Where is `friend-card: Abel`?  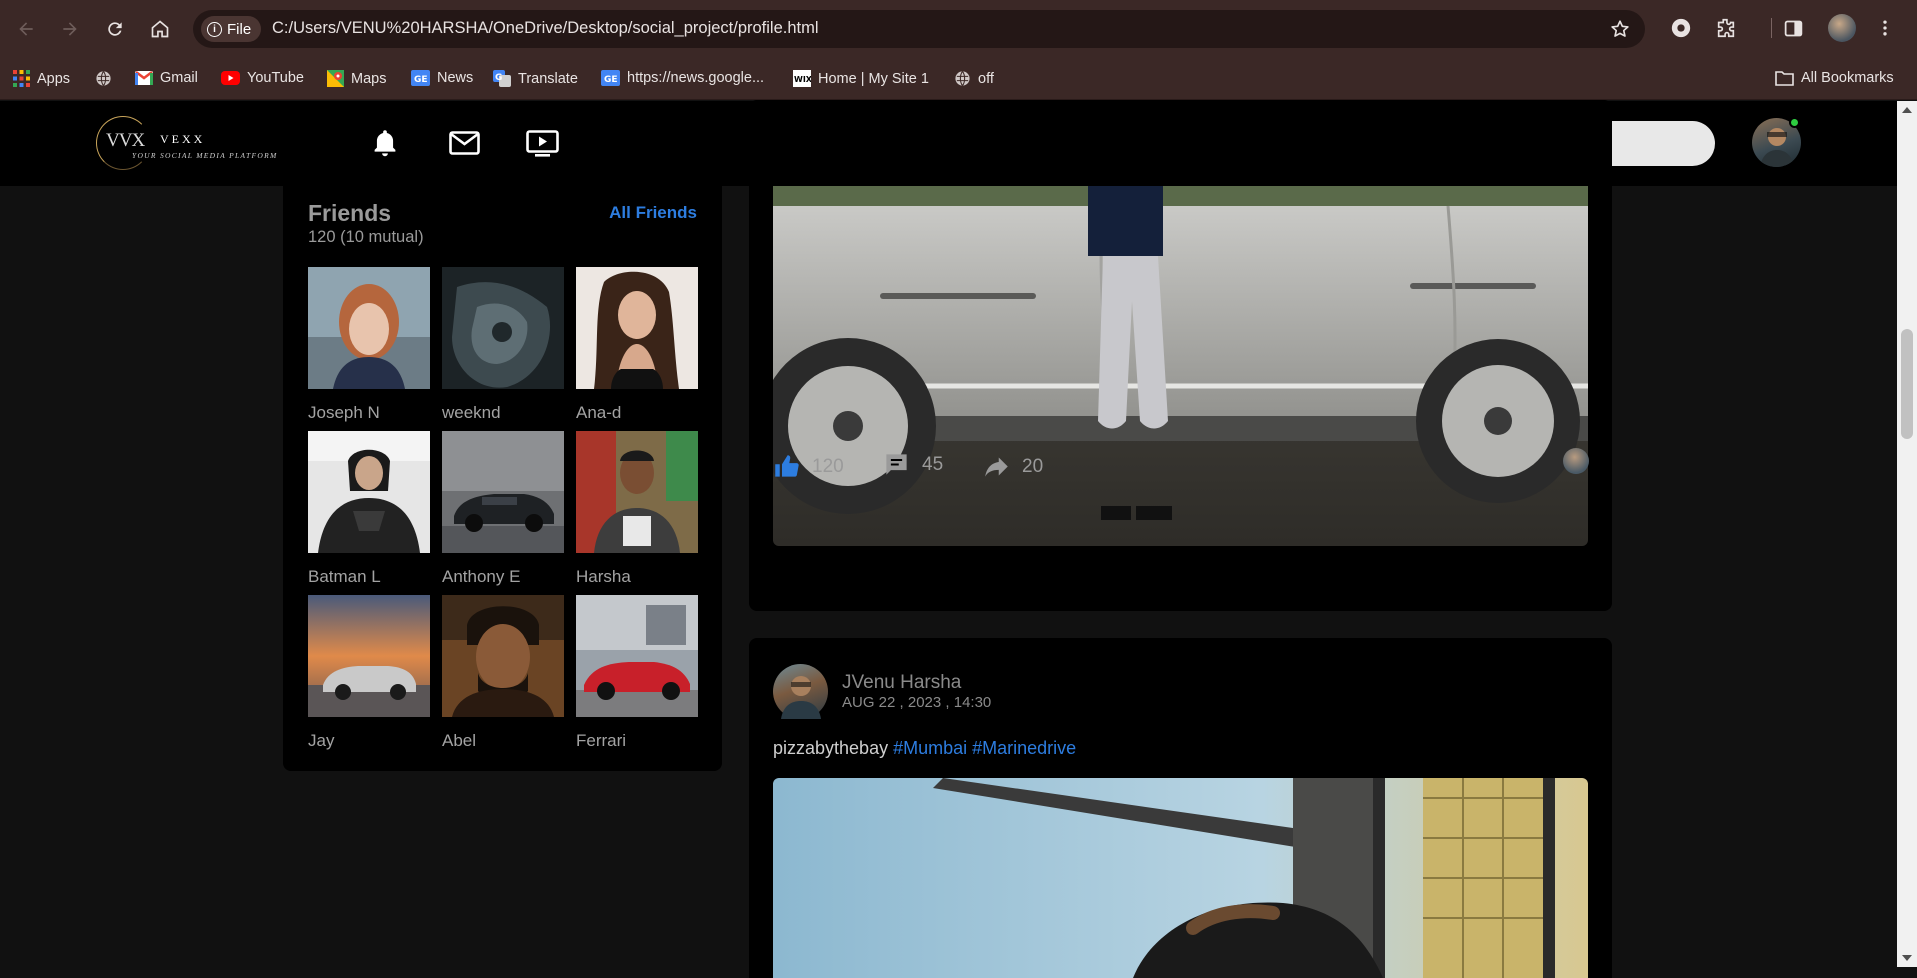
friend-card: Abel is located at coordinates (503, 673).